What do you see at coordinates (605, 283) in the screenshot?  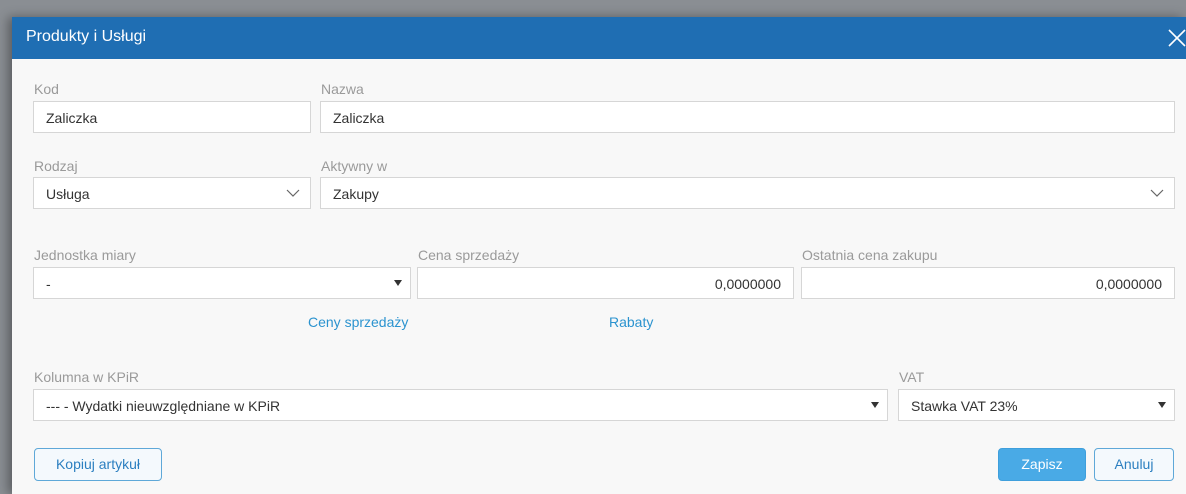 I see `cena-sprzedazy-input: 0,0000000` at bounding box center [605, 283].